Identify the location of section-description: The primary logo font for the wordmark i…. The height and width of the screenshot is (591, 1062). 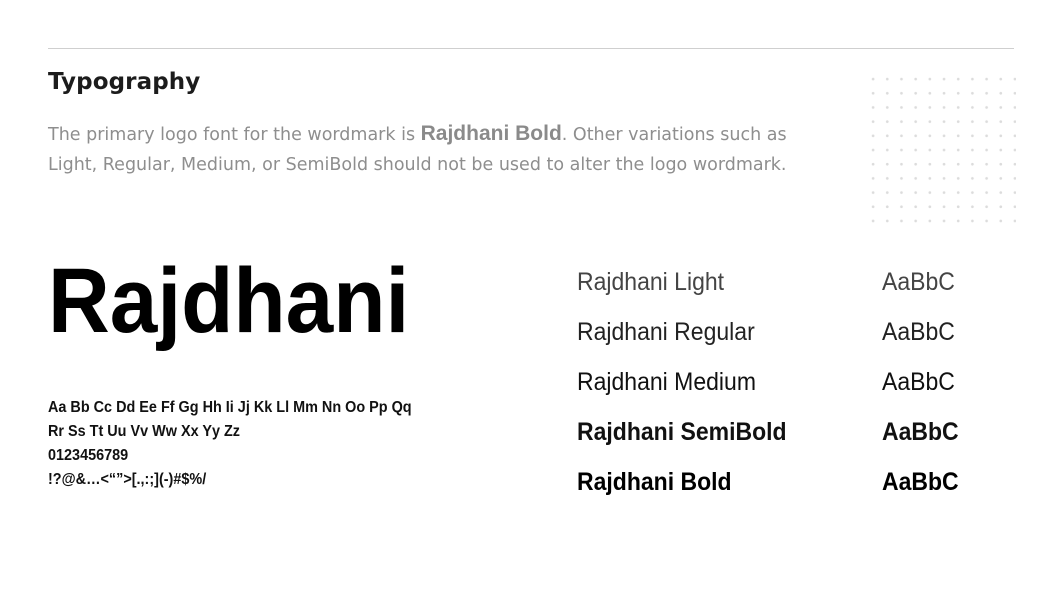
(428, 149).